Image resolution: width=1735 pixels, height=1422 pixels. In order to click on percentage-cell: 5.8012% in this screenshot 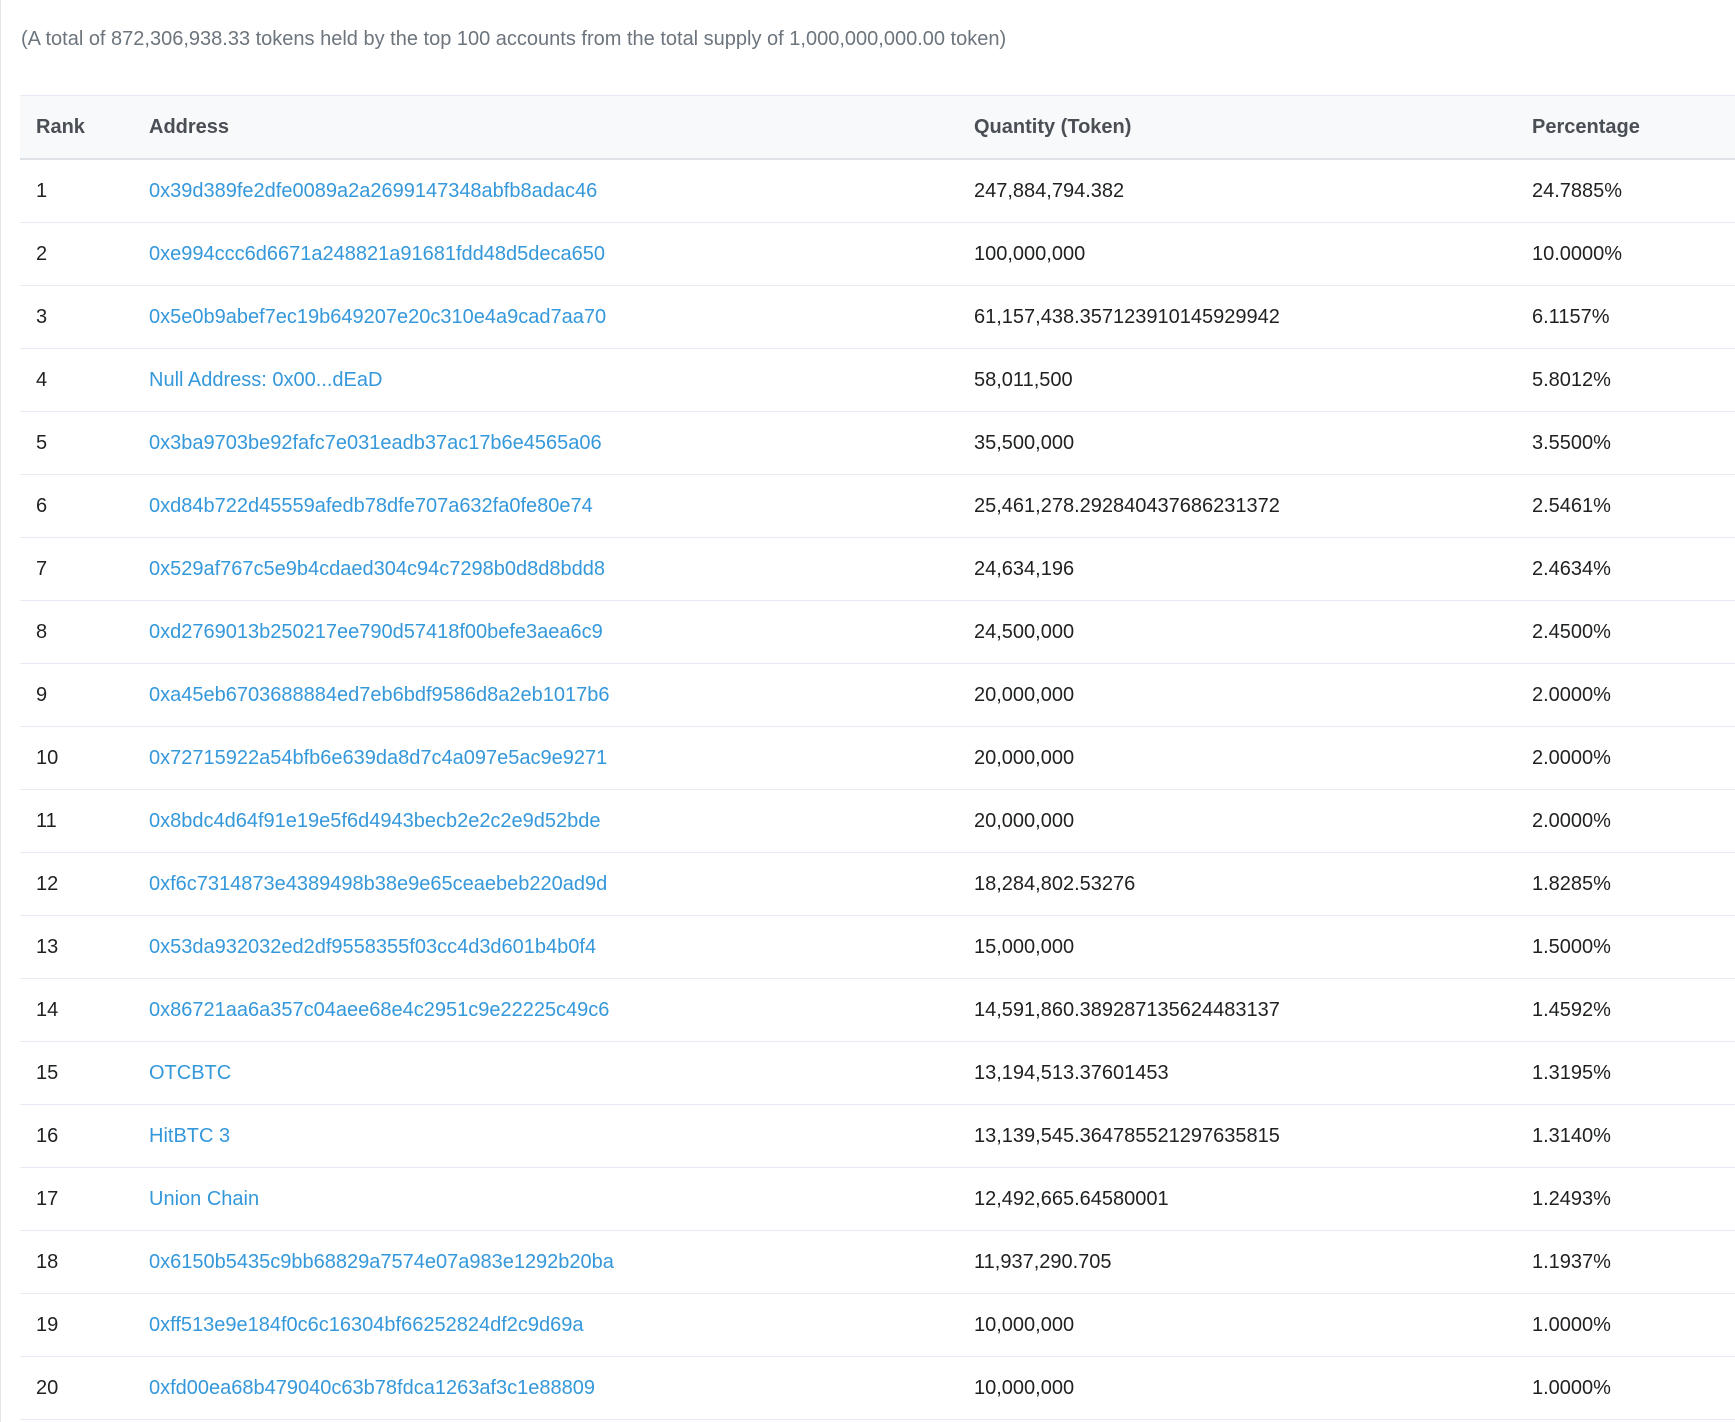, I will do `click(1633, 380)`.